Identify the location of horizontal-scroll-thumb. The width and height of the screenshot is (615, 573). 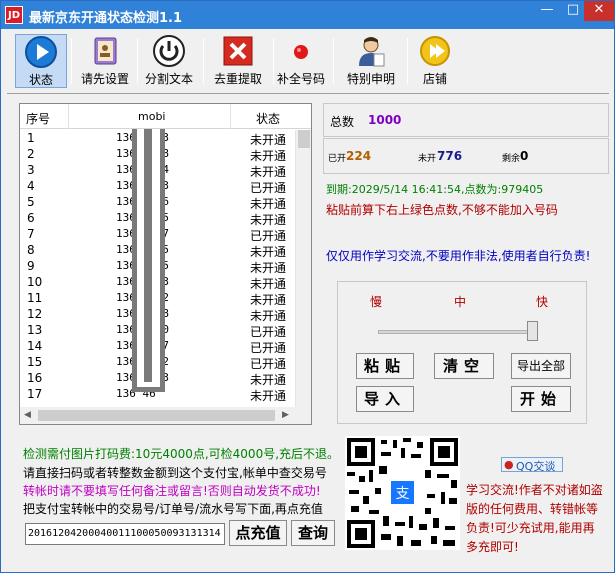
(156, 415).